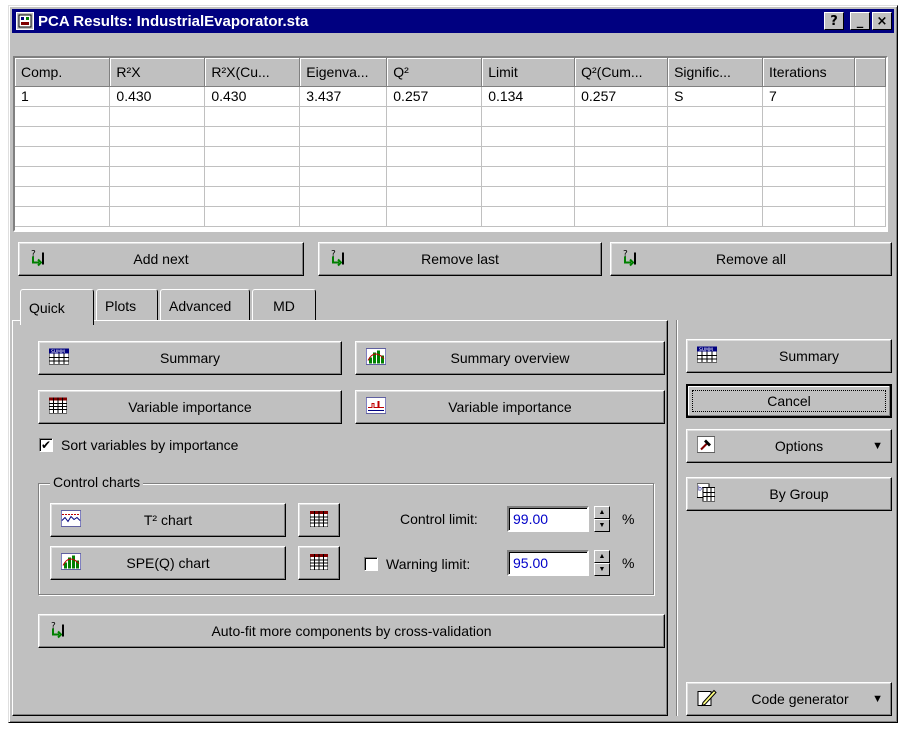 This screenshot has height=731, width=900. What do you see at coordinates (343, 96) in the screenshot?
I see `table-cell: 3.437` at bounding box center [343, 96].